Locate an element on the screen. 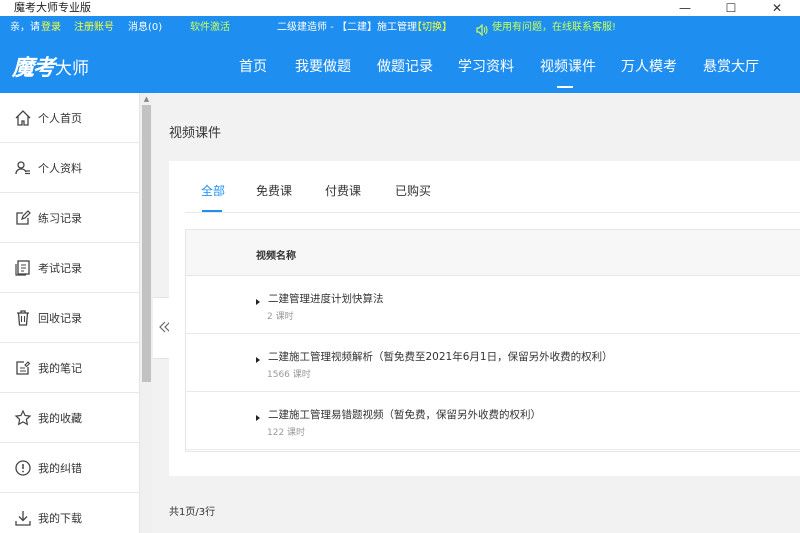 The image size is (800, 533). star-icon is located at coordinates (23, 418).